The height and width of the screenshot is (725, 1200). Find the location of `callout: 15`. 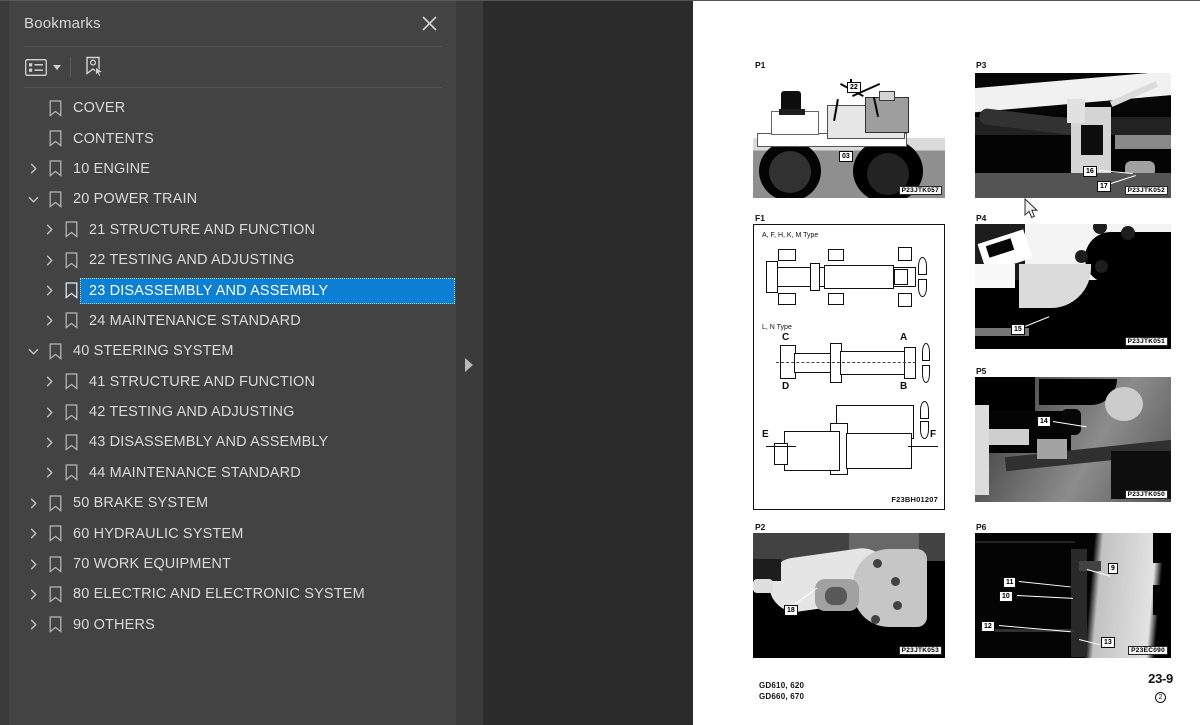

callout: 15 is located at coordinates (1018, 329).